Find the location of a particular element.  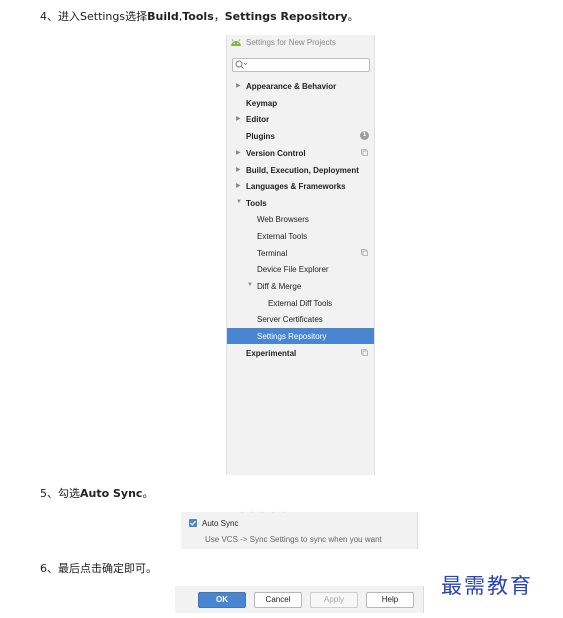

tree-item-appearance-behavior: ▶ Appearance & Behavior is located at coordinates (300, 86).